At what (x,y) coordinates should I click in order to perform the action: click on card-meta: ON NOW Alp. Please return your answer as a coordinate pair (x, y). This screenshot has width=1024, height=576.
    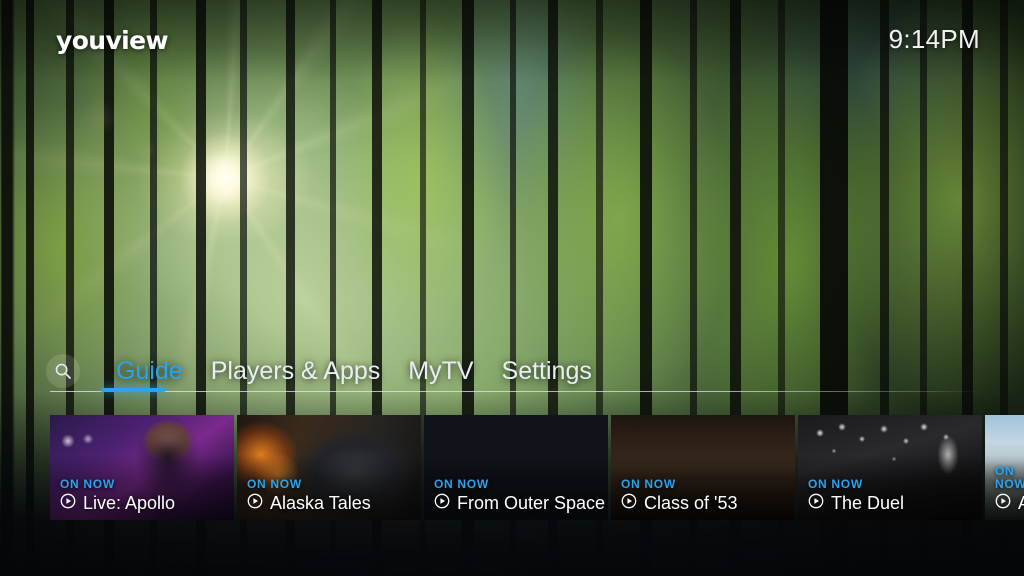
    Looking at the image, I should click on (1009, 488).